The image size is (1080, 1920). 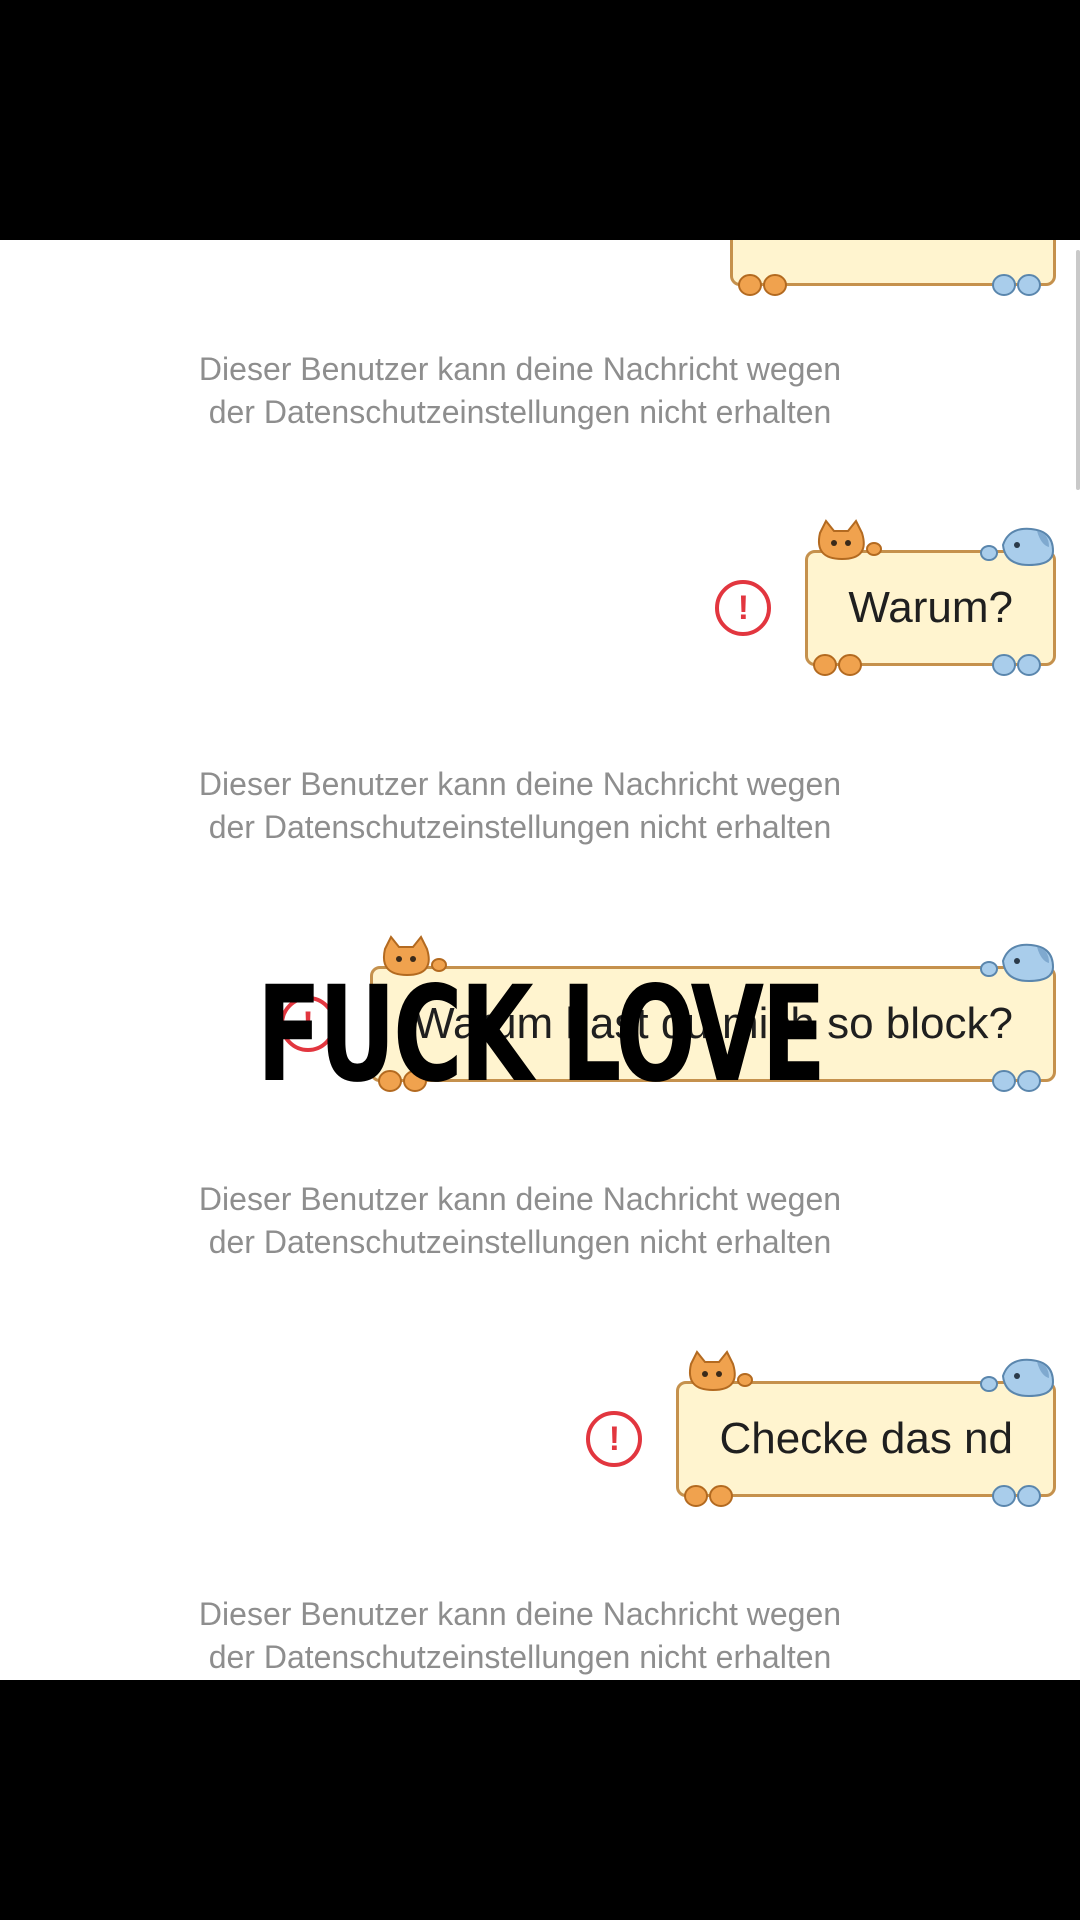 I want to click on message-row: ! Warum?, so click(x=885, y=597).